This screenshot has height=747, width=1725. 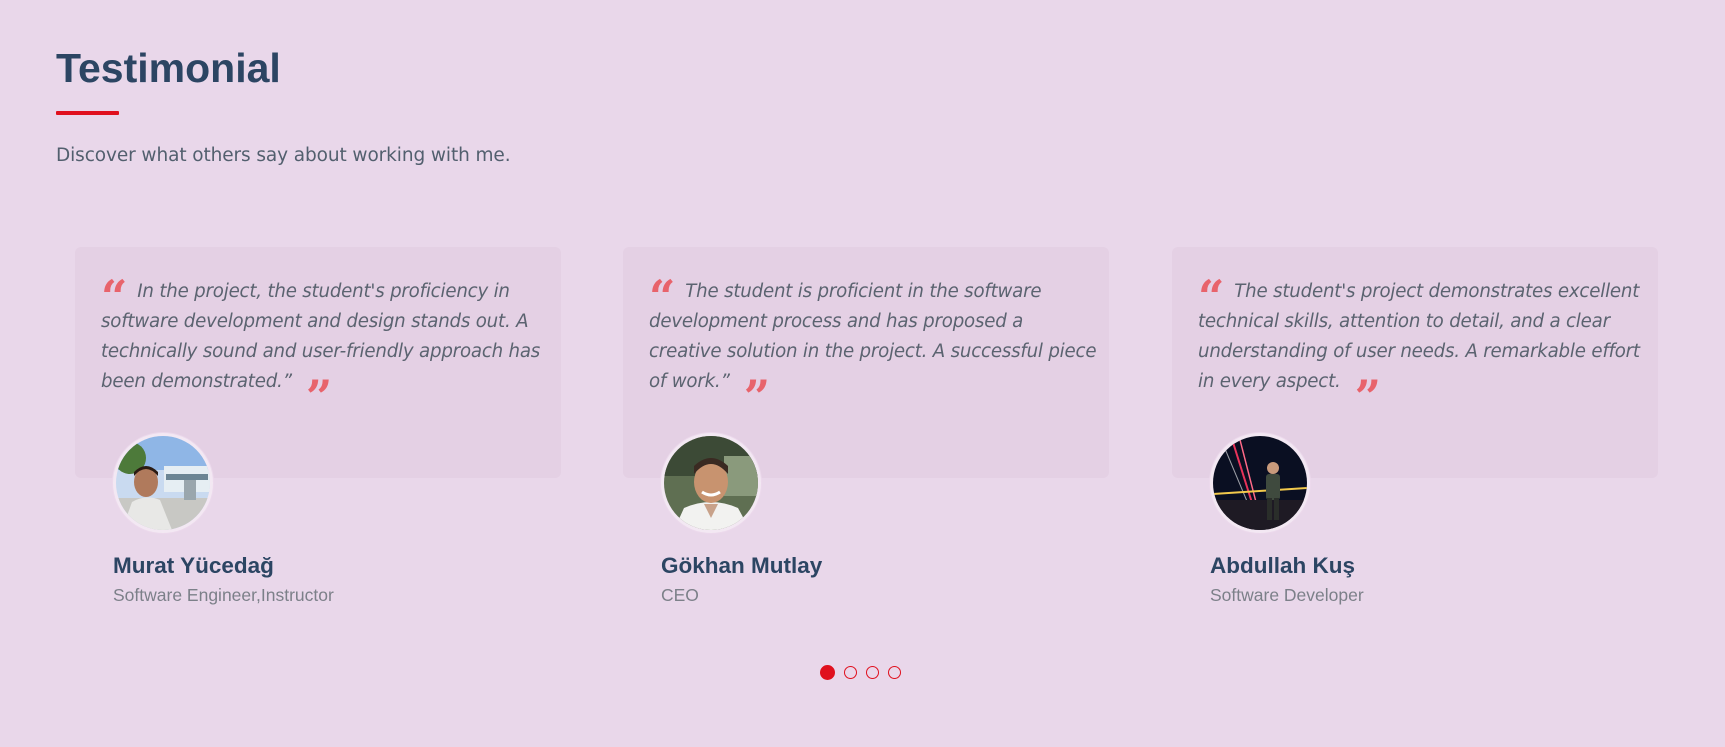 I want to click on carousel-pagination, so click(x=860, y=674).